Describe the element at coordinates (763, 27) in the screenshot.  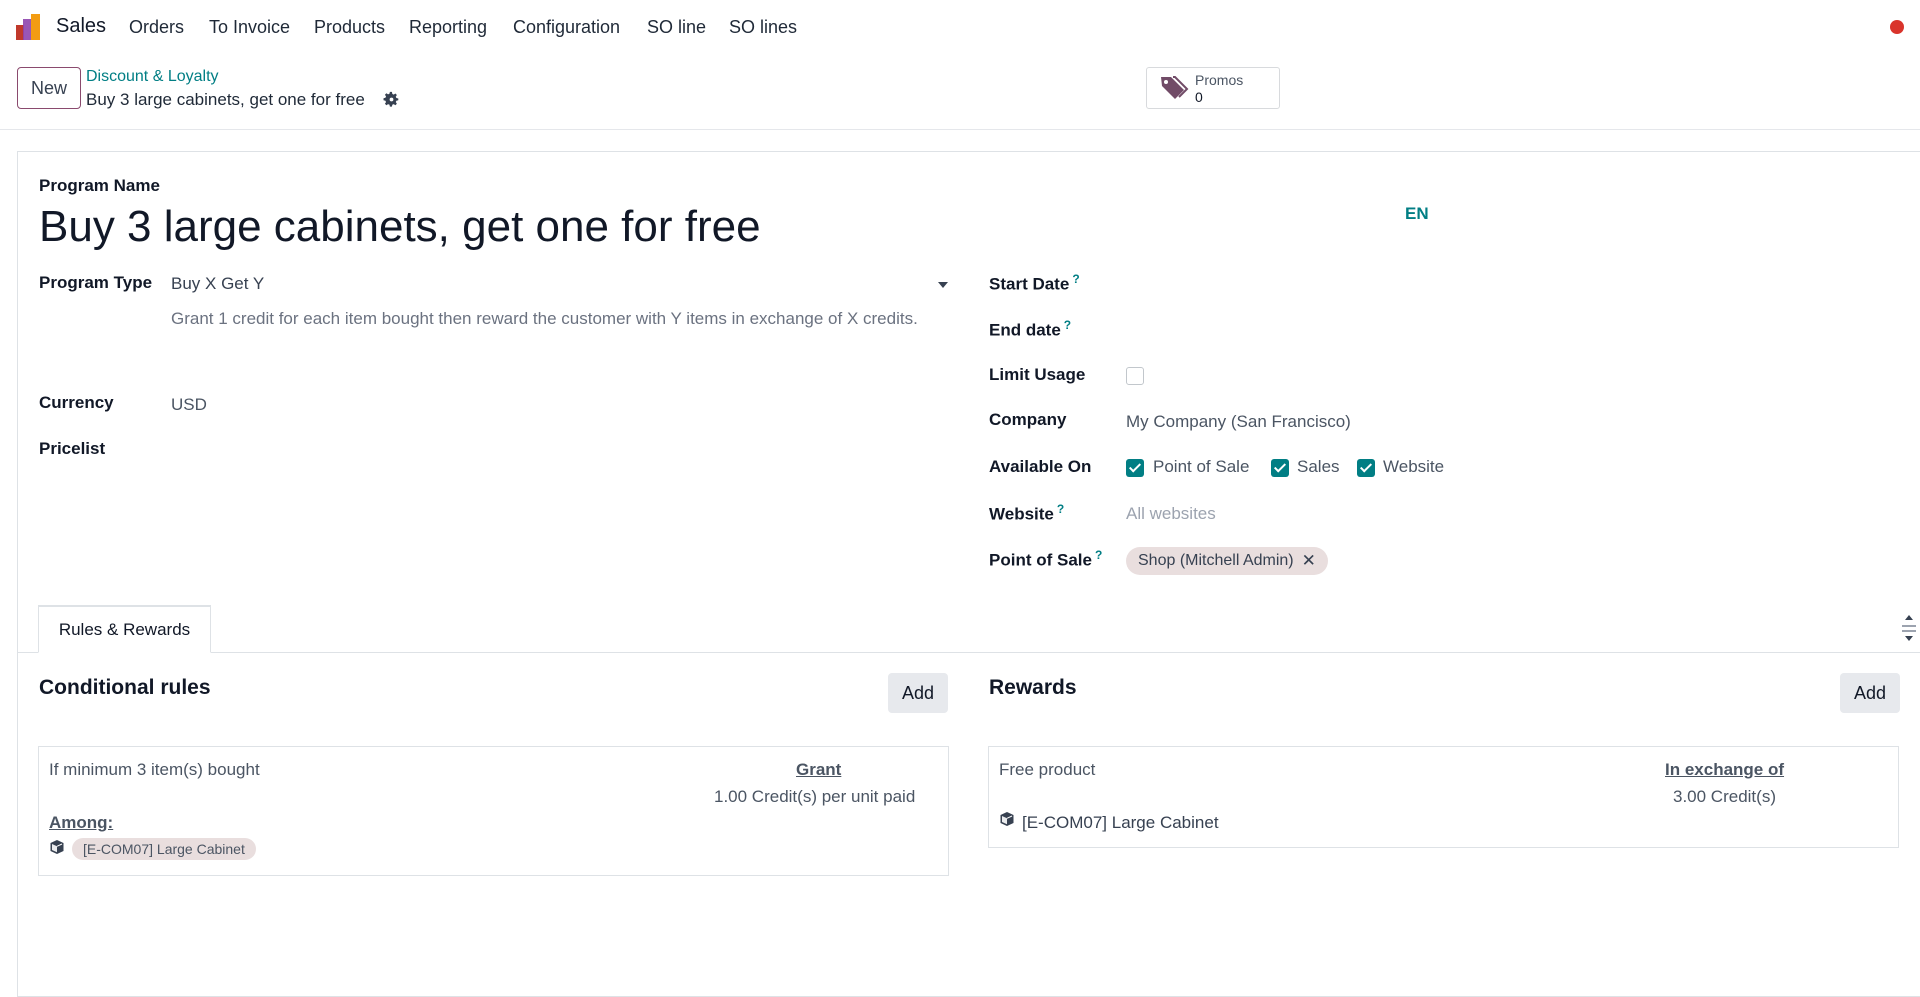
I see `nav-so-lines: SO lines` at that location.